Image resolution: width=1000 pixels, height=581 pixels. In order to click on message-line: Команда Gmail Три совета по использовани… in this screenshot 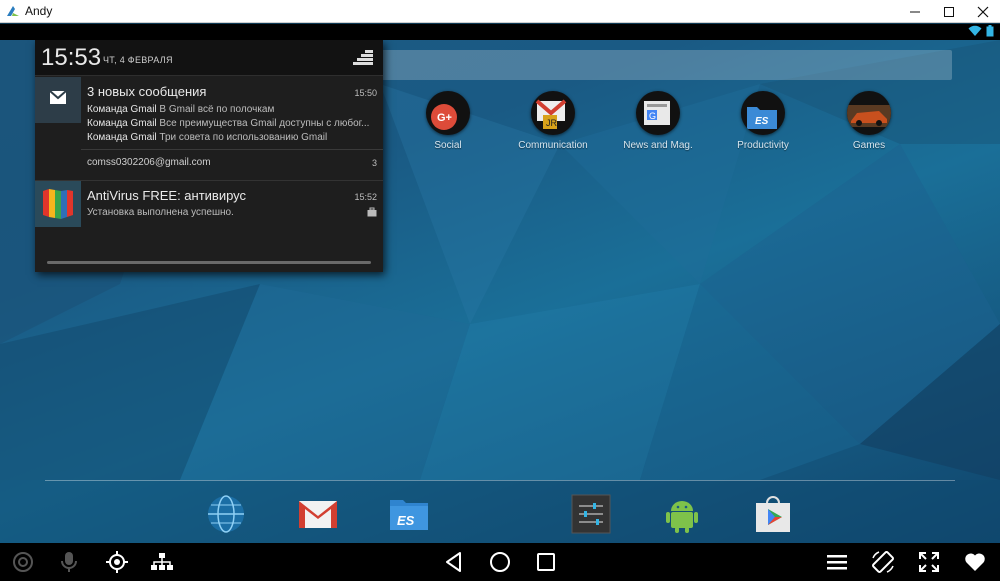, I will do `click(232, 137)`.